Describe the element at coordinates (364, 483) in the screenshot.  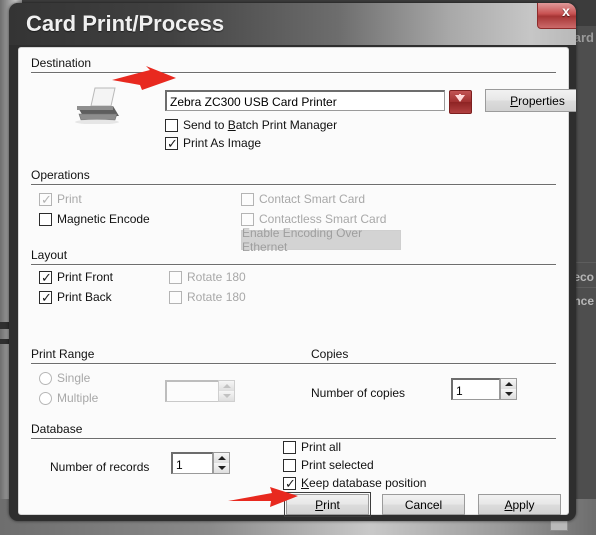
I see `keep-database-position-label: Keep database position` at that location.